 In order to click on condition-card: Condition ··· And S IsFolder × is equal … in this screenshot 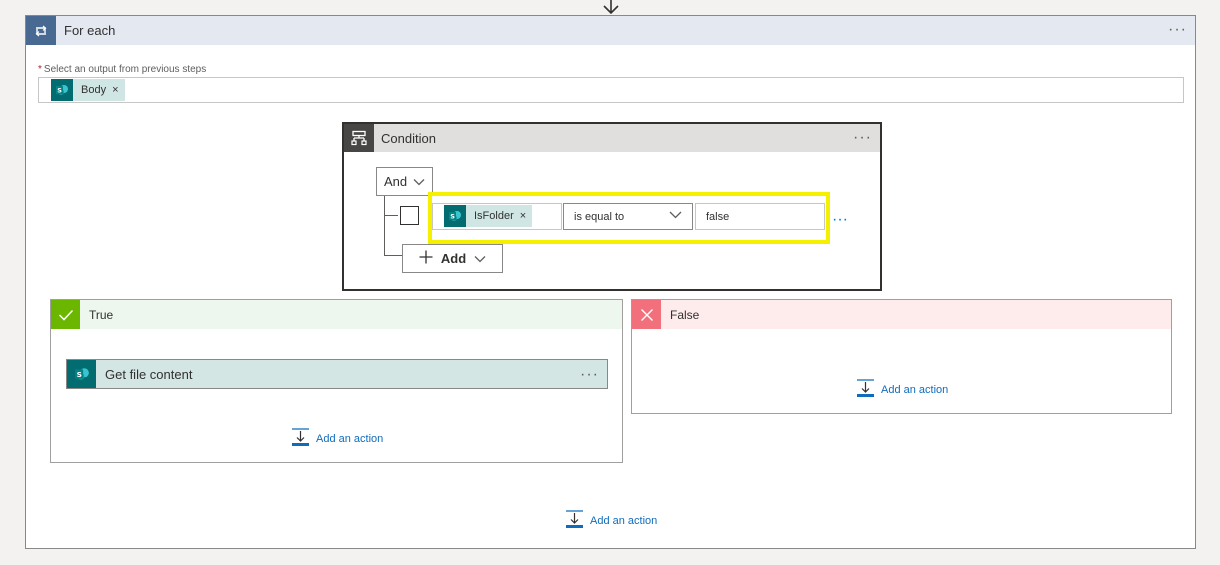, I will do `click(612, 206)`.